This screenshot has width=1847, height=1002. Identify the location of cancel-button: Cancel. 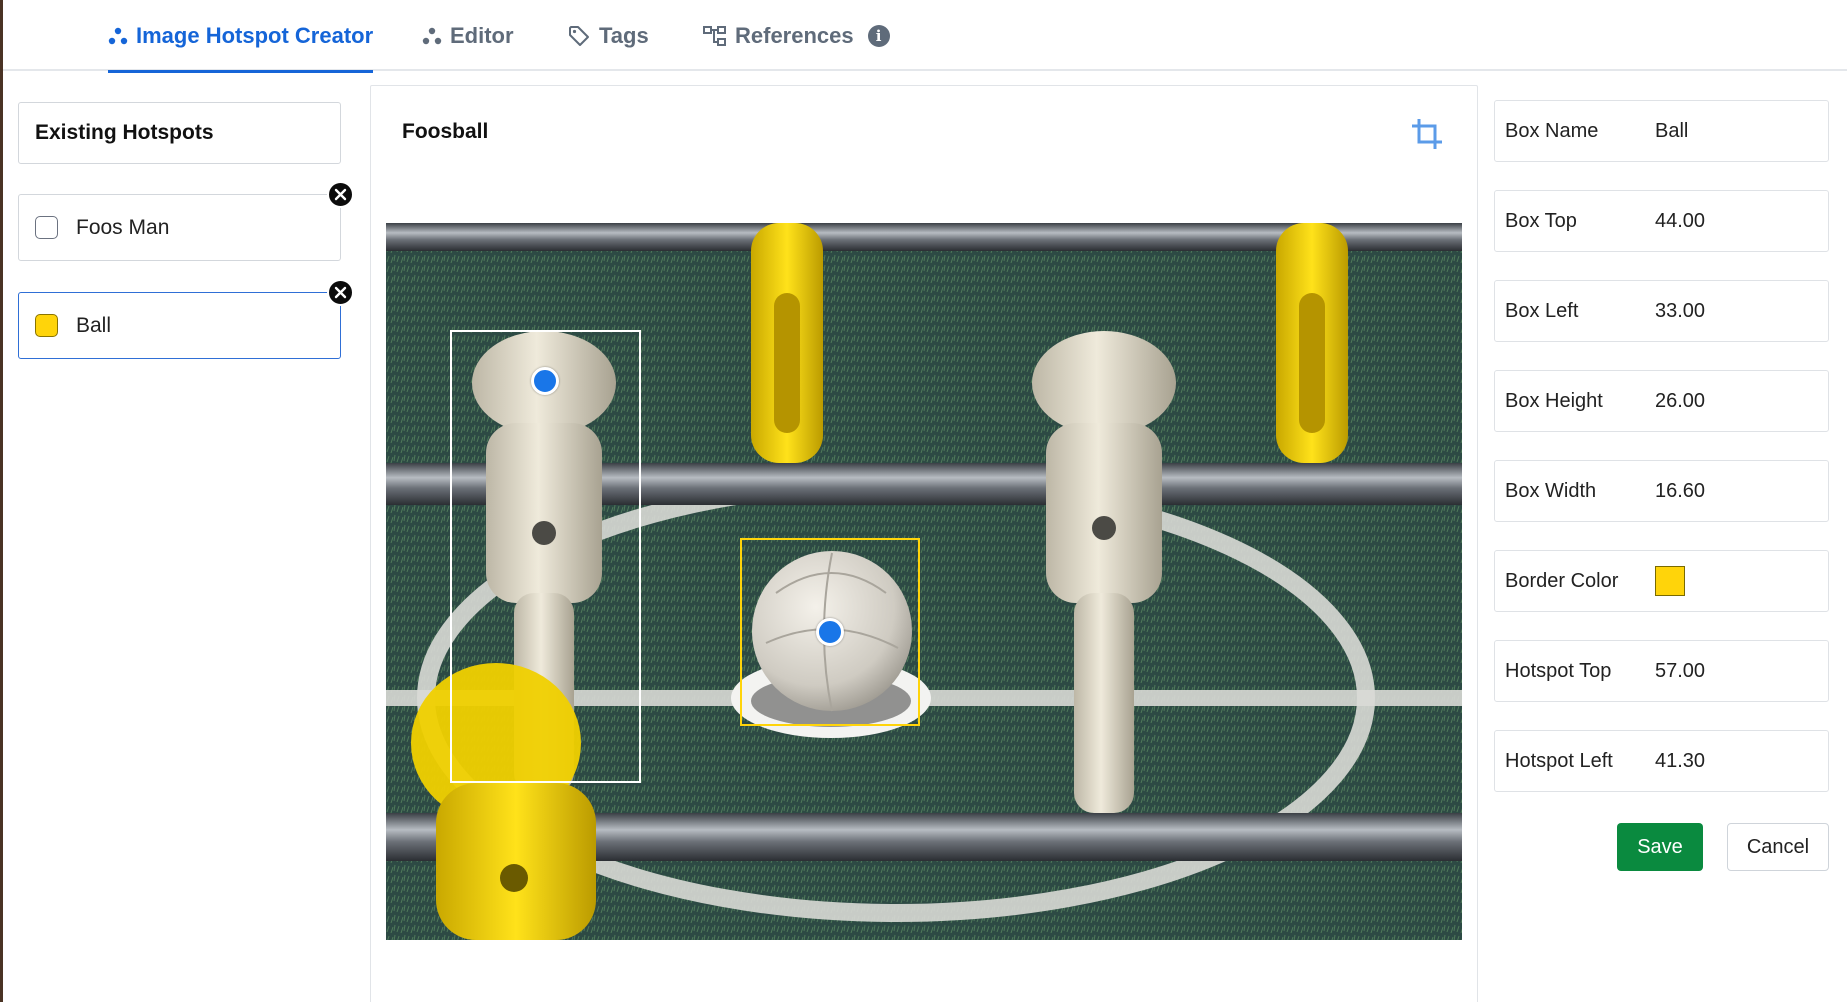
(1778, 847).